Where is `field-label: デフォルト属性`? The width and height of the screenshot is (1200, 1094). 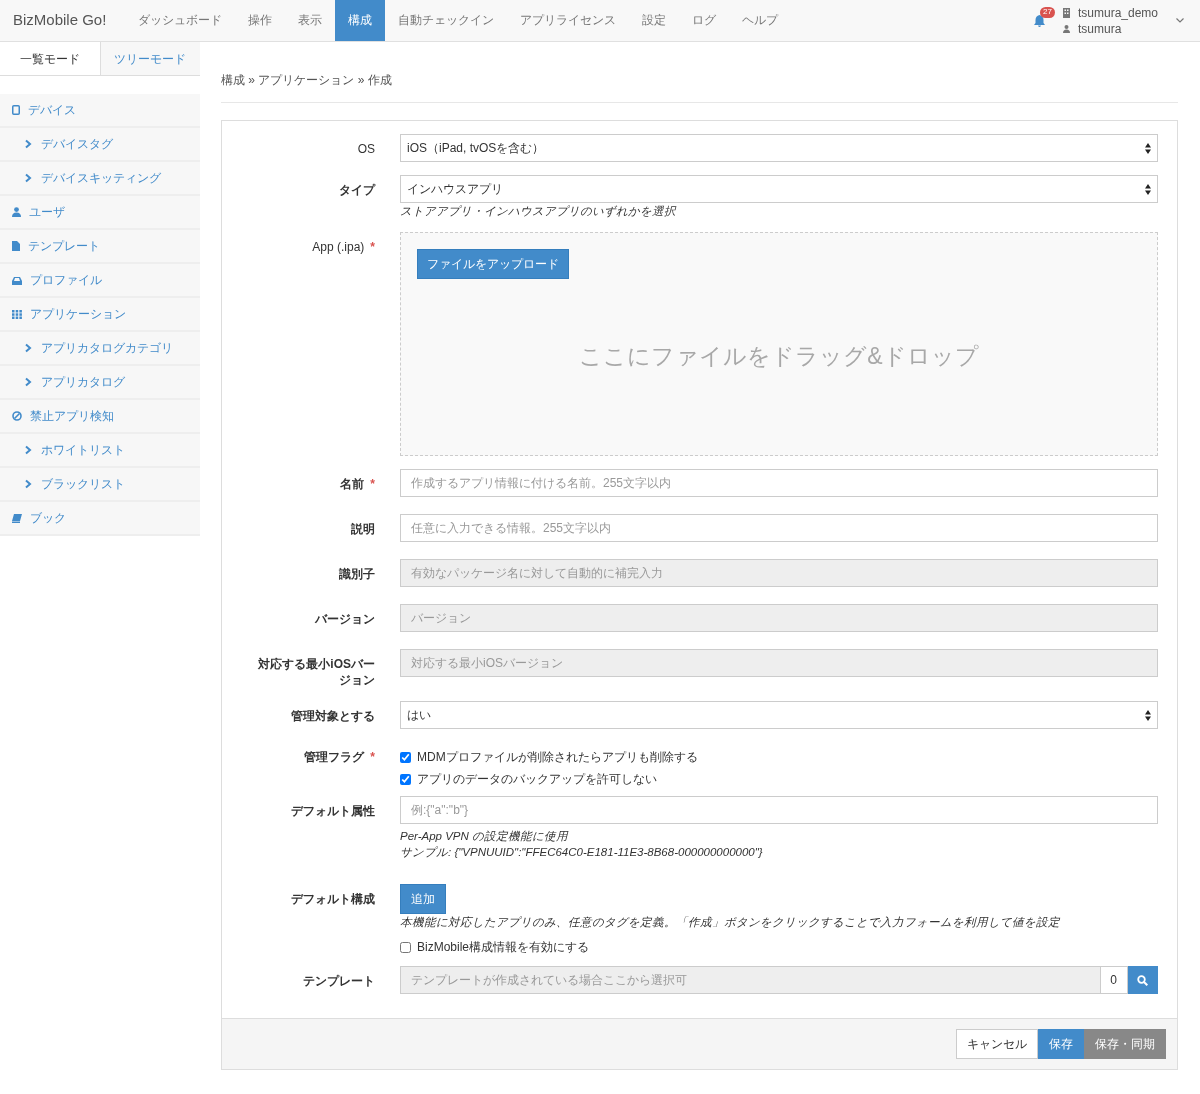
field-label: デフォルト属性 is located at coordinates (333, 811).